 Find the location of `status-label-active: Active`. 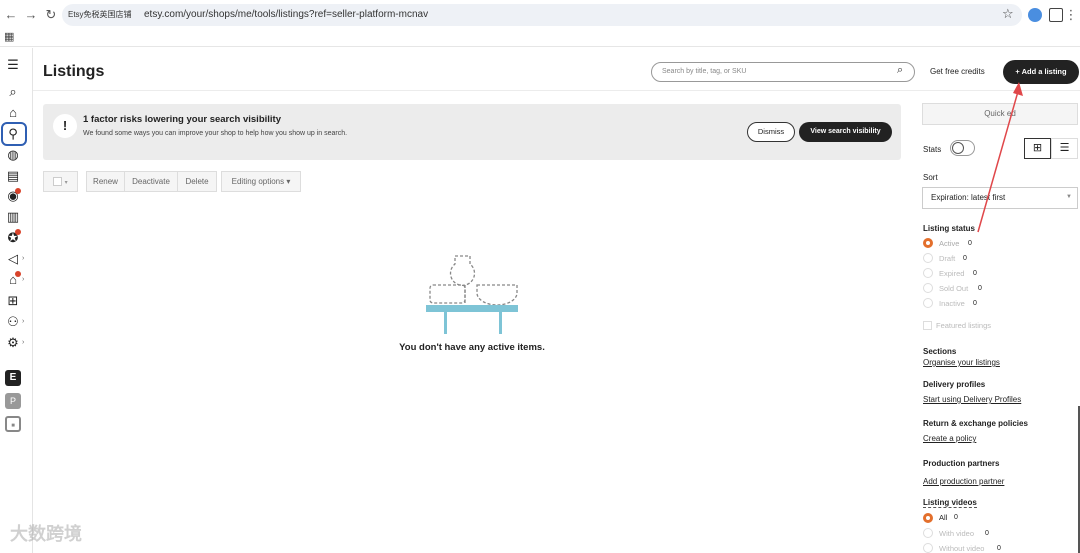

status-label-active: Active is located at coordinates (949, 243).